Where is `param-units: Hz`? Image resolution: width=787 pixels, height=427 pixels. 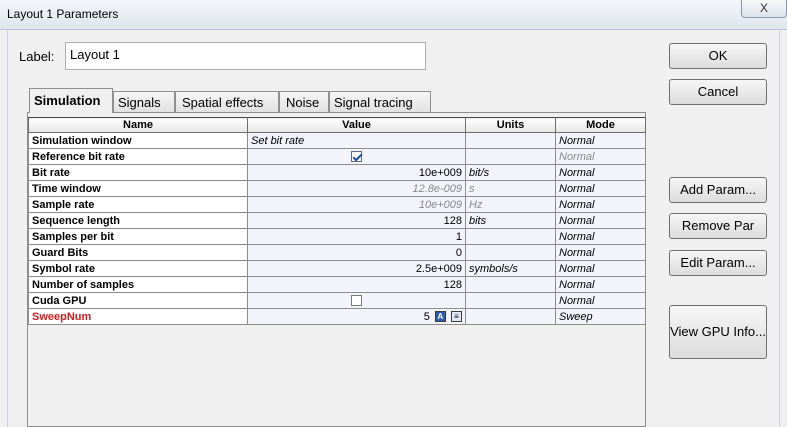 param-units: Hz is located at coordinates (510, 204).